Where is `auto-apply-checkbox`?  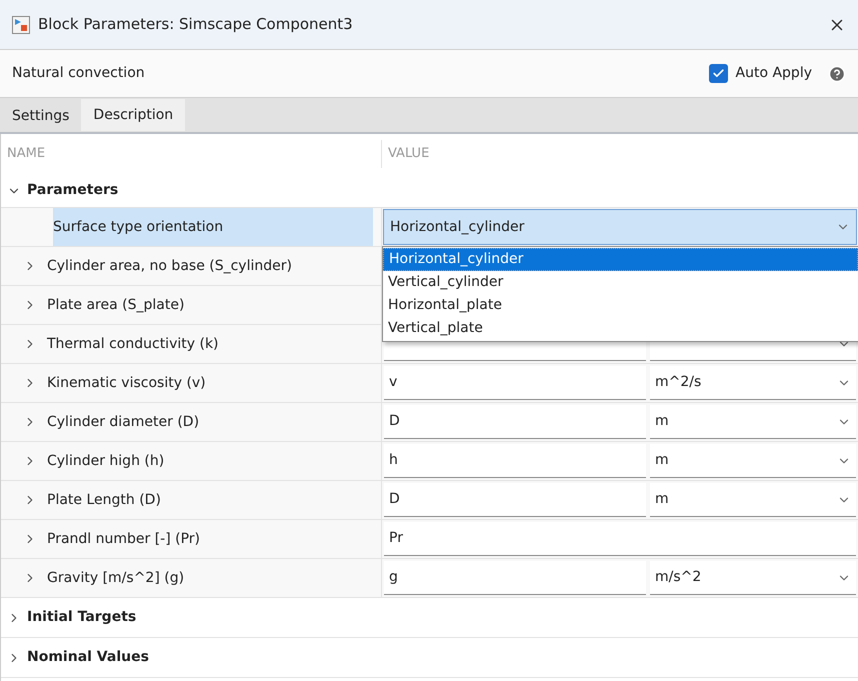 auto-apply-checkbox is located at coordinates (718, 73).